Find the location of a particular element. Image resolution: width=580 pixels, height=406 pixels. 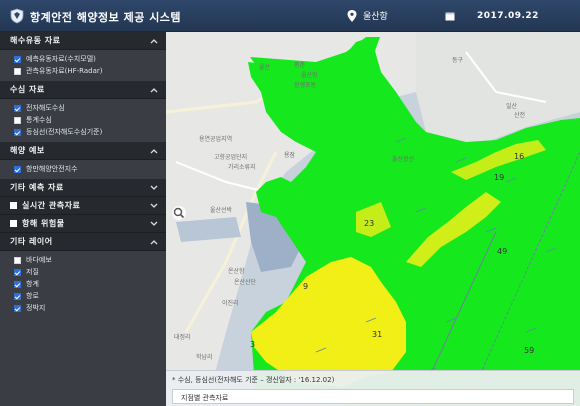

depth-value-label: 23 is located at coordinates (369, 223).